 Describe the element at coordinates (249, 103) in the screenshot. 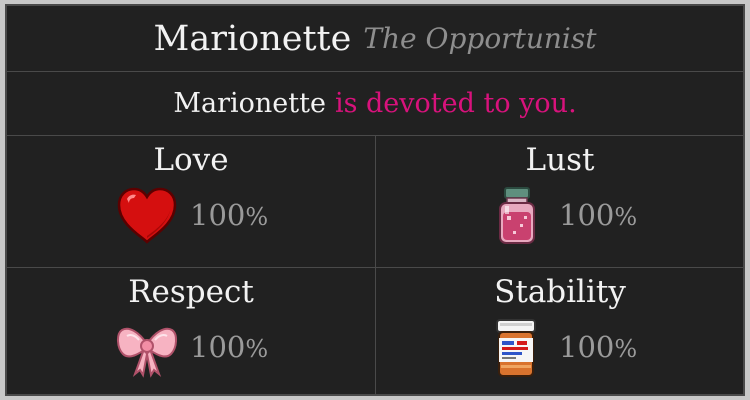

I see `status-character-name: Marionette` at that location.